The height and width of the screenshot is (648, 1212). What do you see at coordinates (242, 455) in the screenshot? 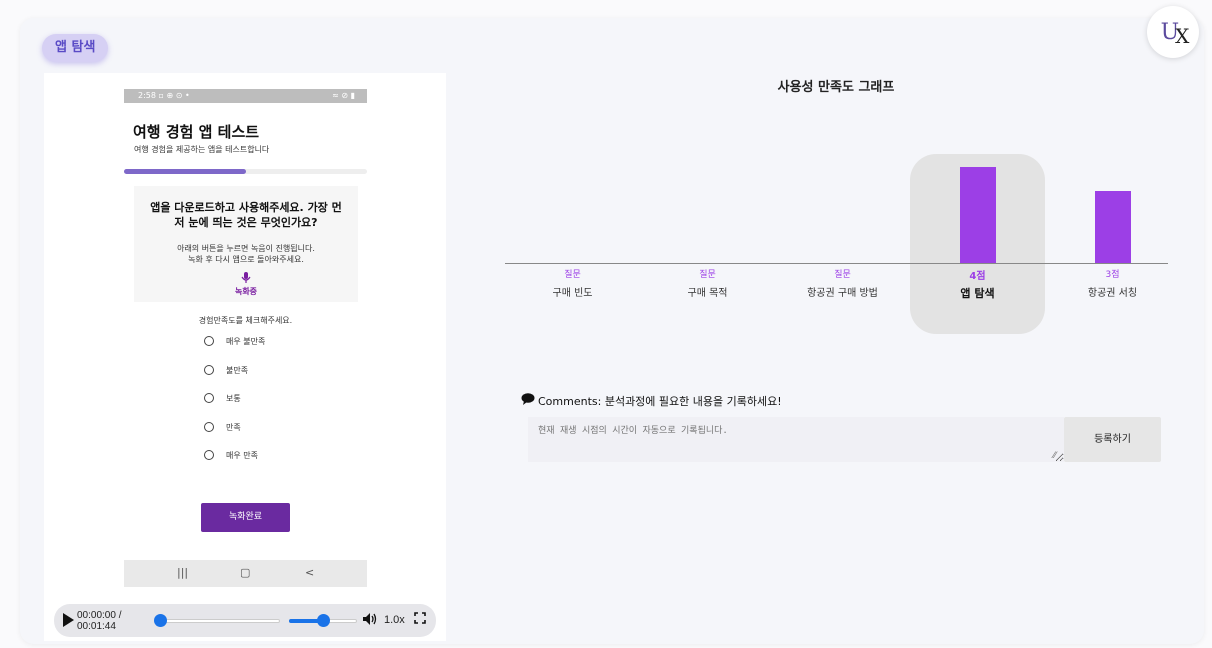
I see `option-label: 매우 만족` at bounding box center [242, 455].